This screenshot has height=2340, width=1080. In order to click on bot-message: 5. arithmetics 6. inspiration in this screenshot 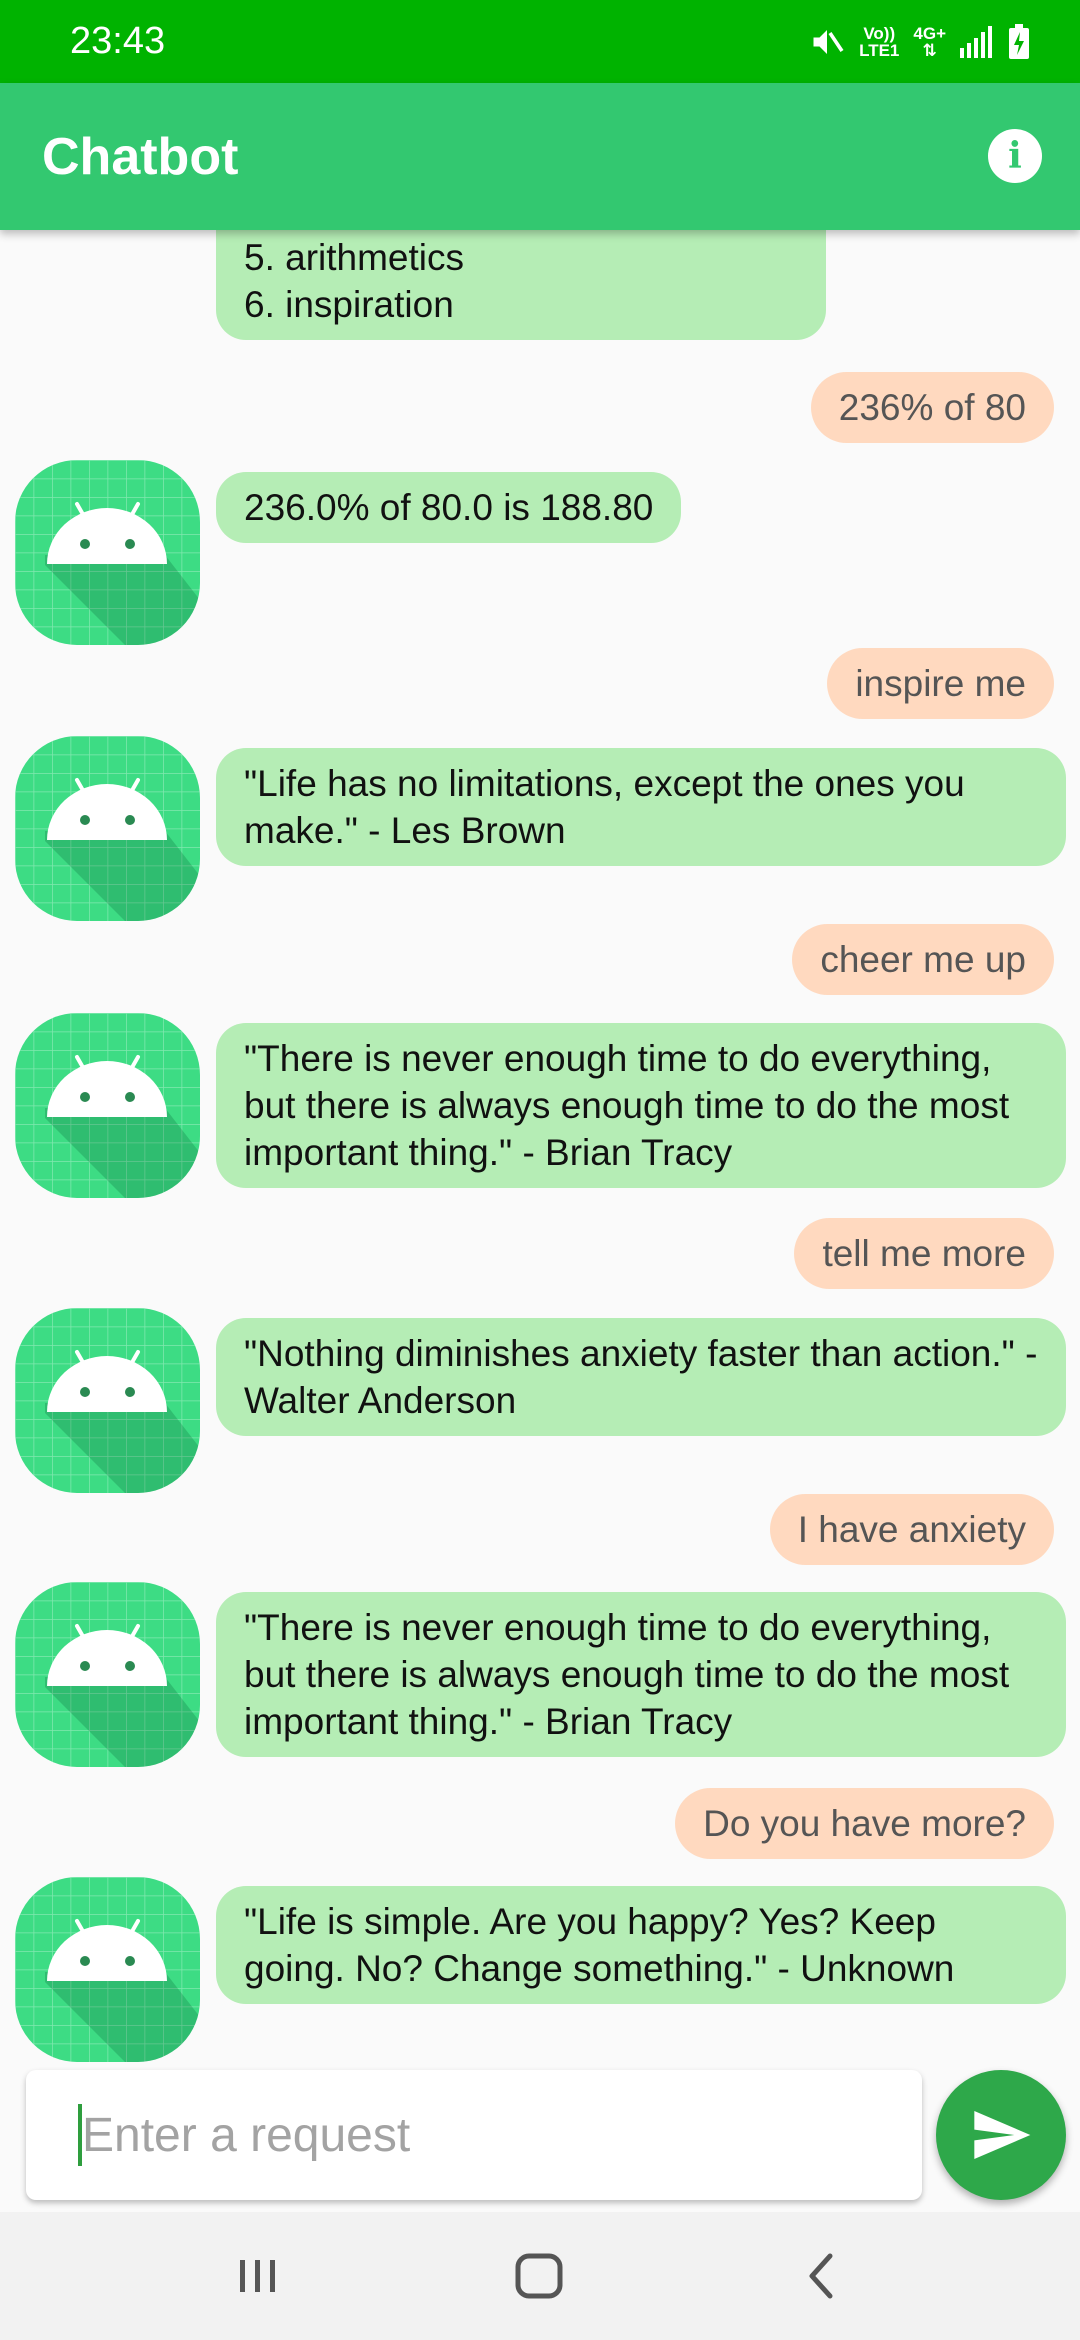, I will do `click(521, 285)`.